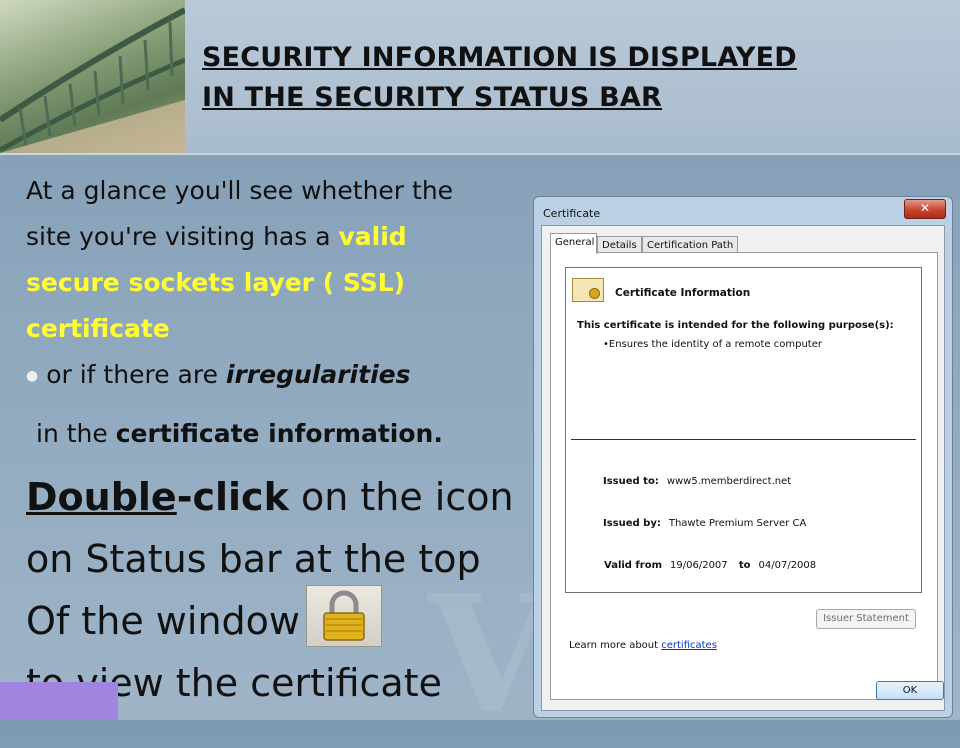  Describe the element at coordinates (619, 244) in the screenshot. I see `tab-details: Details` at that location.